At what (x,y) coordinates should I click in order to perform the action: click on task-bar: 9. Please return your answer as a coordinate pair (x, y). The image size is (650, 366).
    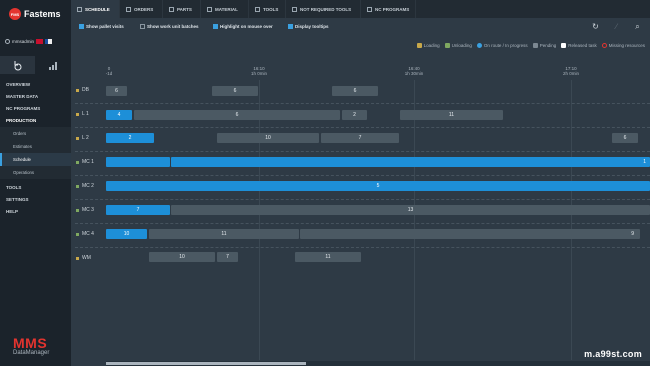
    Looking at the image, I should click on (470, 234).